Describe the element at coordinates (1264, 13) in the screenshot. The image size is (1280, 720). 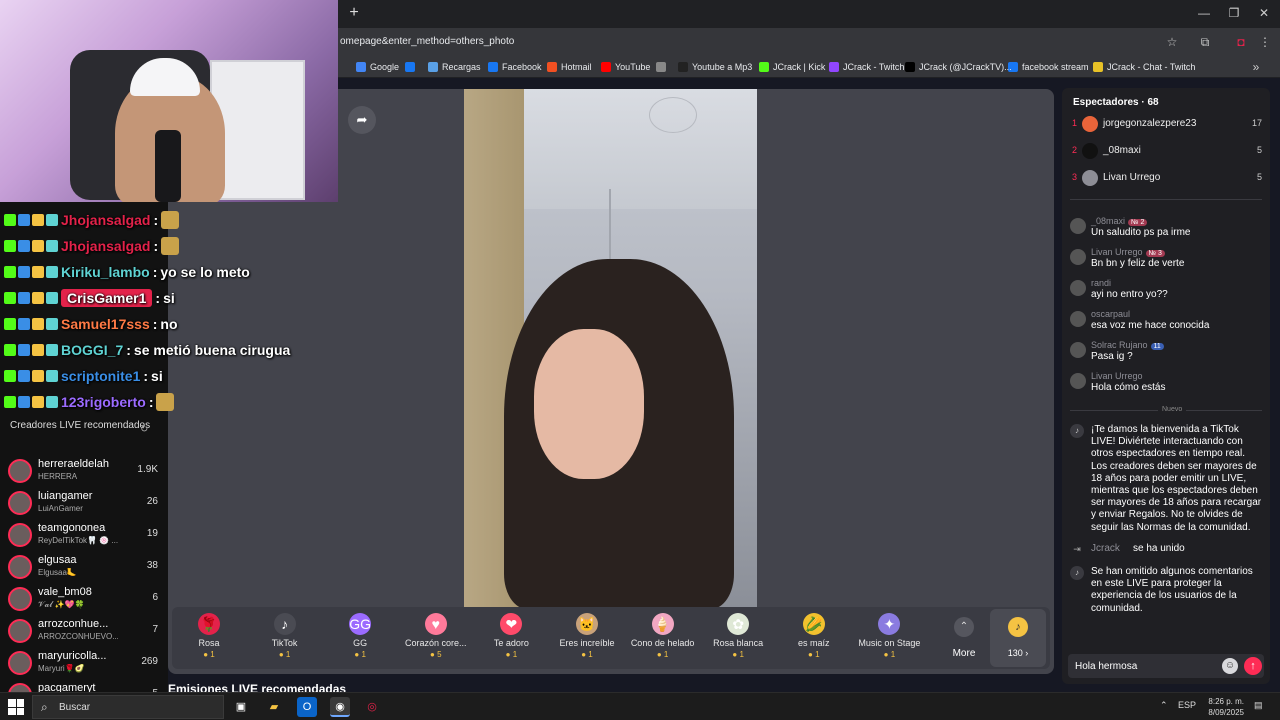
I see `close-window-button: ✕` at that location.